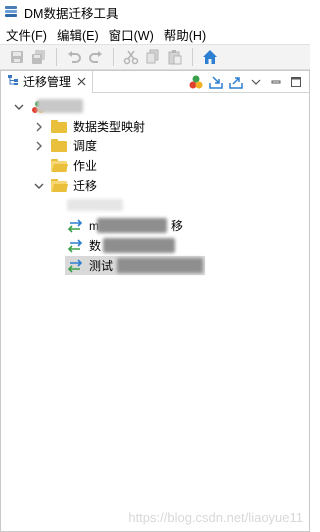 Image resolution: width=320 pixels, height=532 pixels. What do you see at coordinates (74, 57) in the screenshot?
I see `undo-icon` at bounding box center [74, 57].